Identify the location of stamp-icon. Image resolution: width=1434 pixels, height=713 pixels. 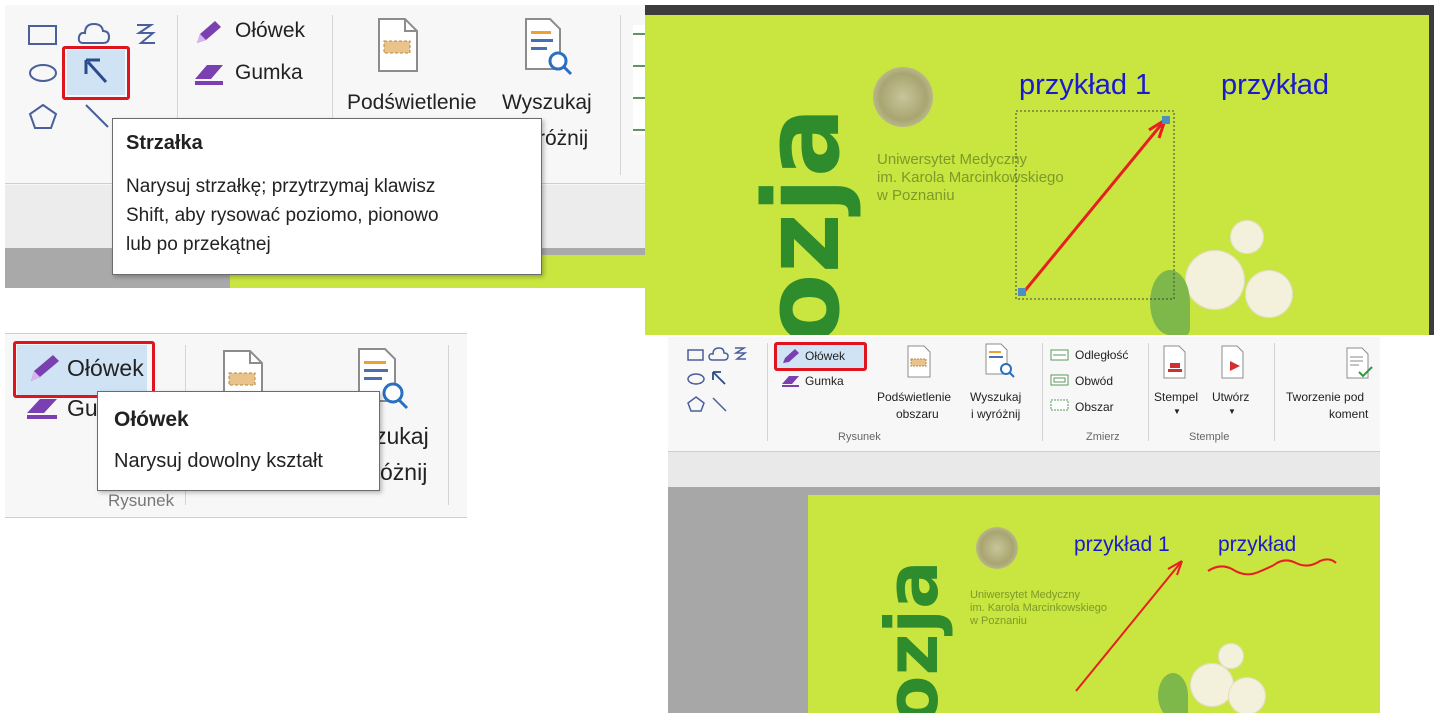
(1176, 363).